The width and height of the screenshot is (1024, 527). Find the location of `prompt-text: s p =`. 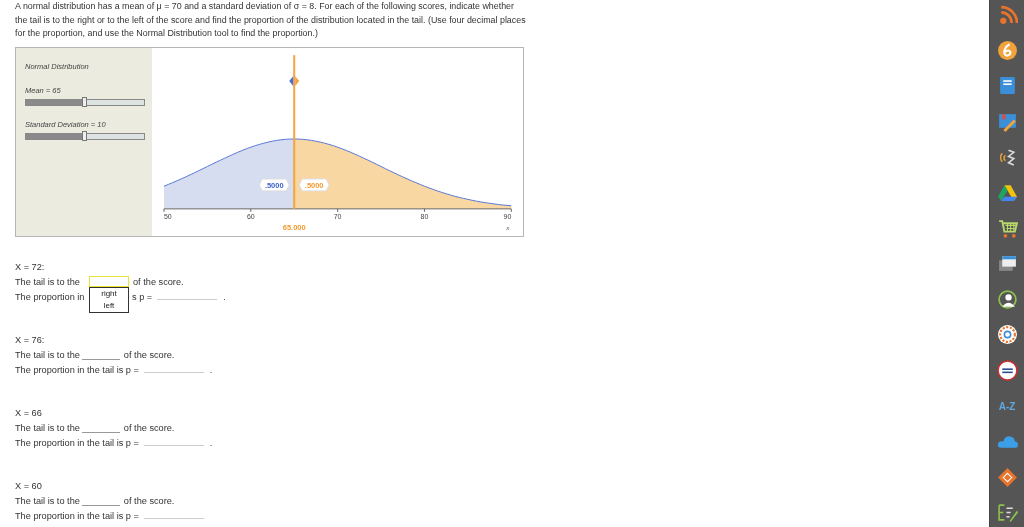

prompt-text: s p = is located at coordinates (142, 296).